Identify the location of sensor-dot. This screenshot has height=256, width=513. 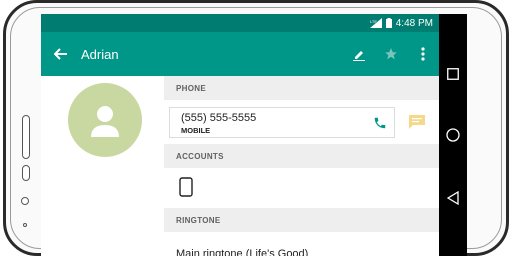
(25, 201).